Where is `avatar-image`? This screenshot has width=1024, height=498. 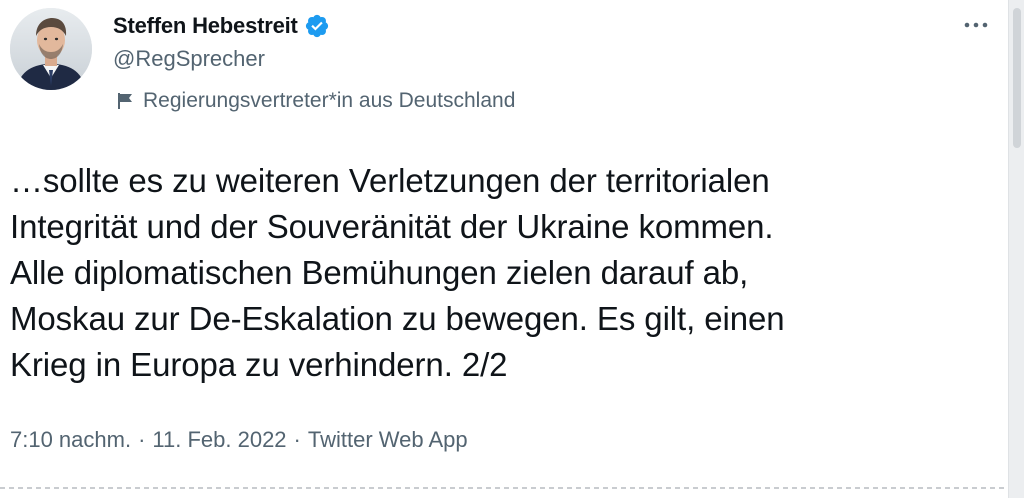 avatar-image is located at coordinates (51, 49).